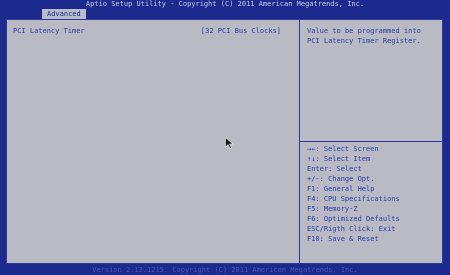  I want to click on key-save-reset: F10: Save & Reset, so click(343, 239).